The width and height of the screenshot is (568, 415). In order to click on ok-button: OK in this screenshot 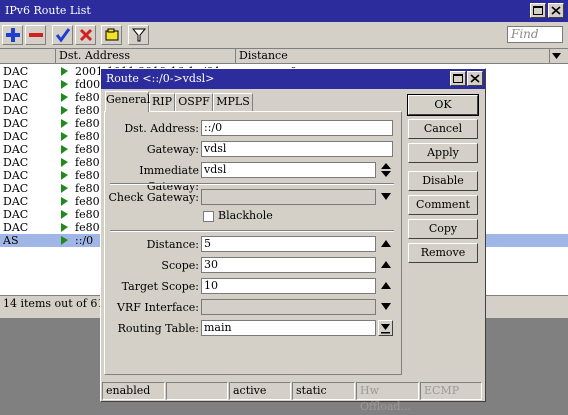, I will do `click(443, 105)`.